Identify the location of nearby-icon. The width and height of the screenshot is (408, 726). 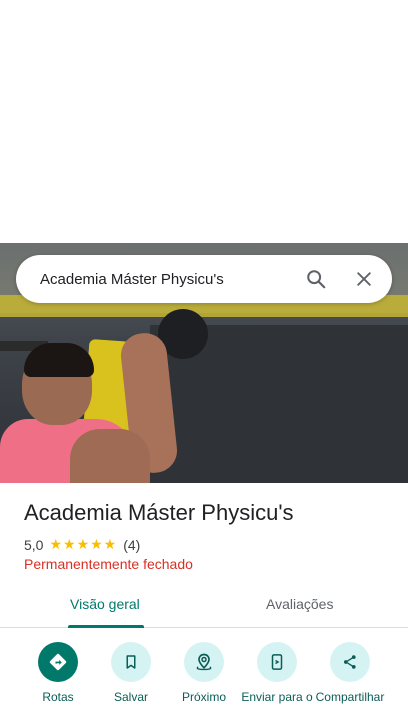
(204, 662).